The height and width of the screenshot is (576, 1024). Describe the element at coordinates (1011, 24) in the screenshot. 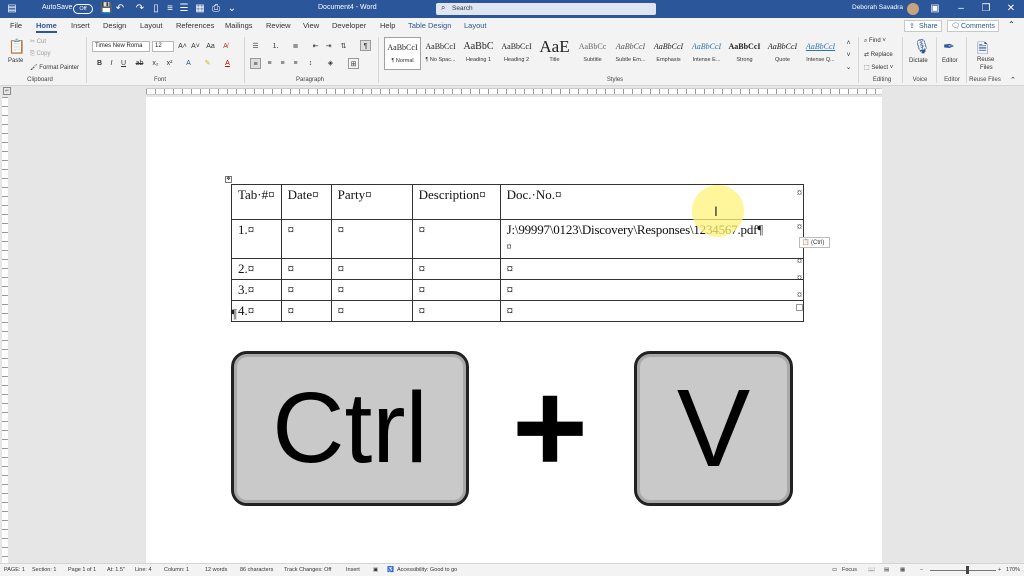

I see `ribbon-collapse-icon: ⌃` at that location.